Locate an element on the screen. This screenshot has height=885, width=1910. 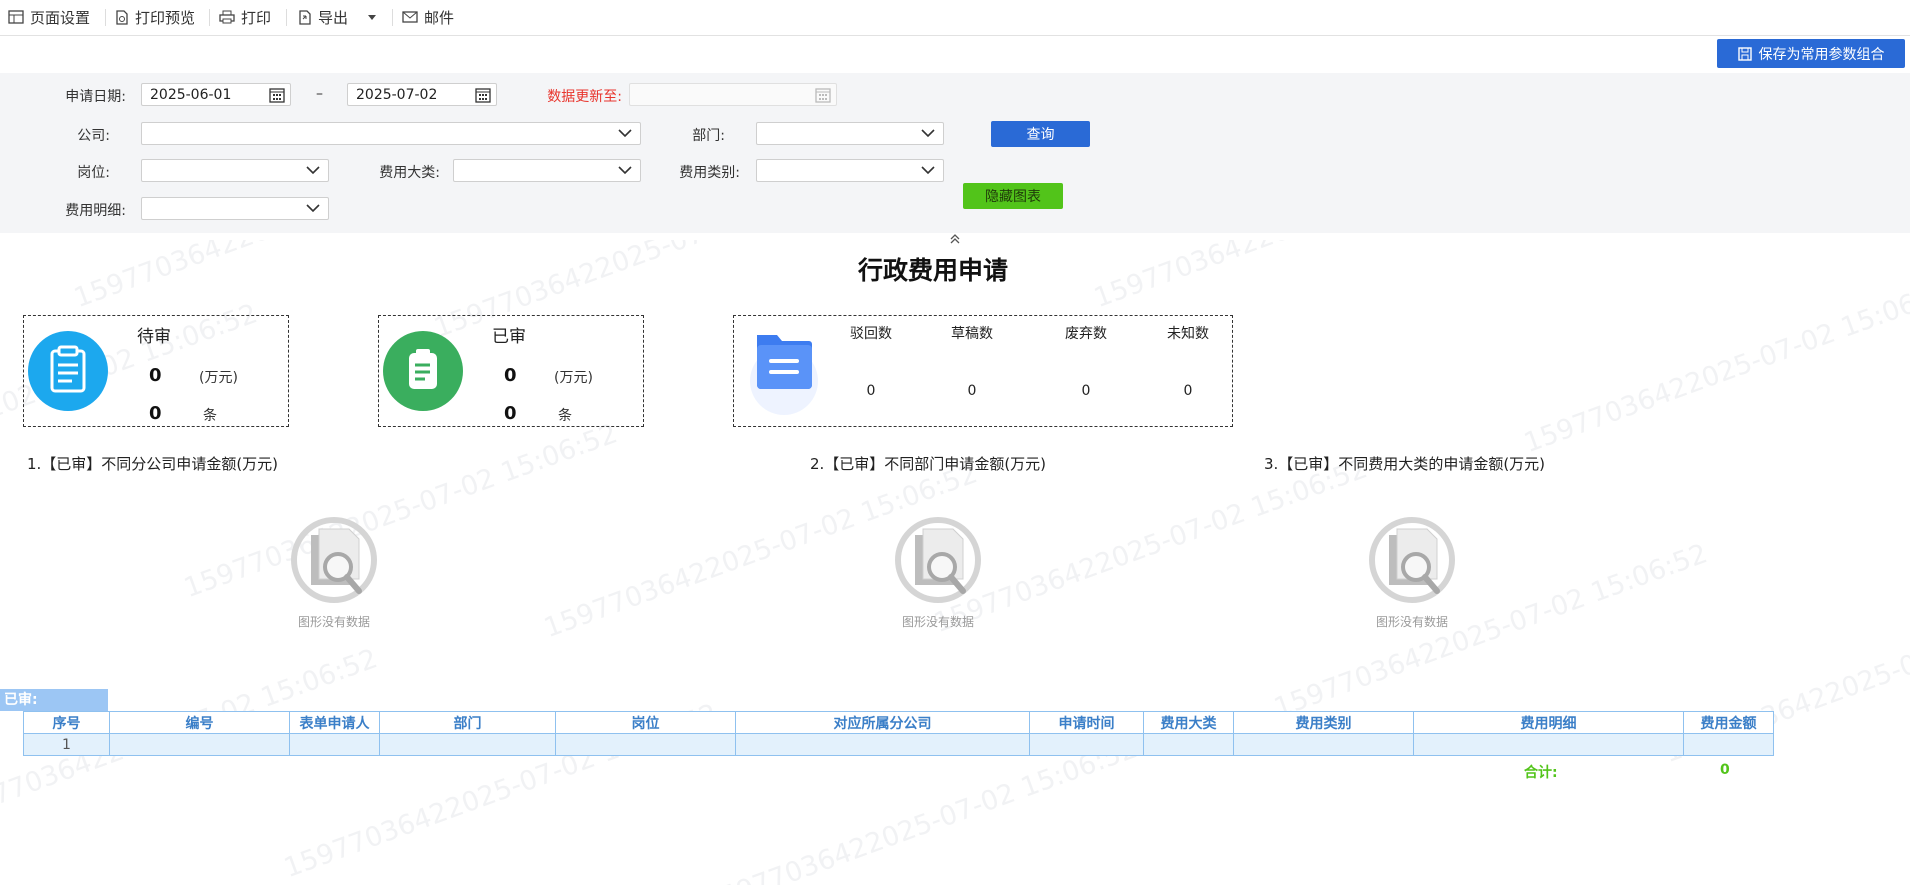
chart-1-empty: 图形没有数据 is located at coordinates (334, 572).